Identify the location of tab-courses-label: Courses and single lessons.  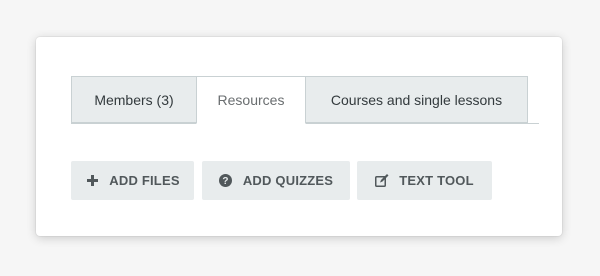
(416, 99).